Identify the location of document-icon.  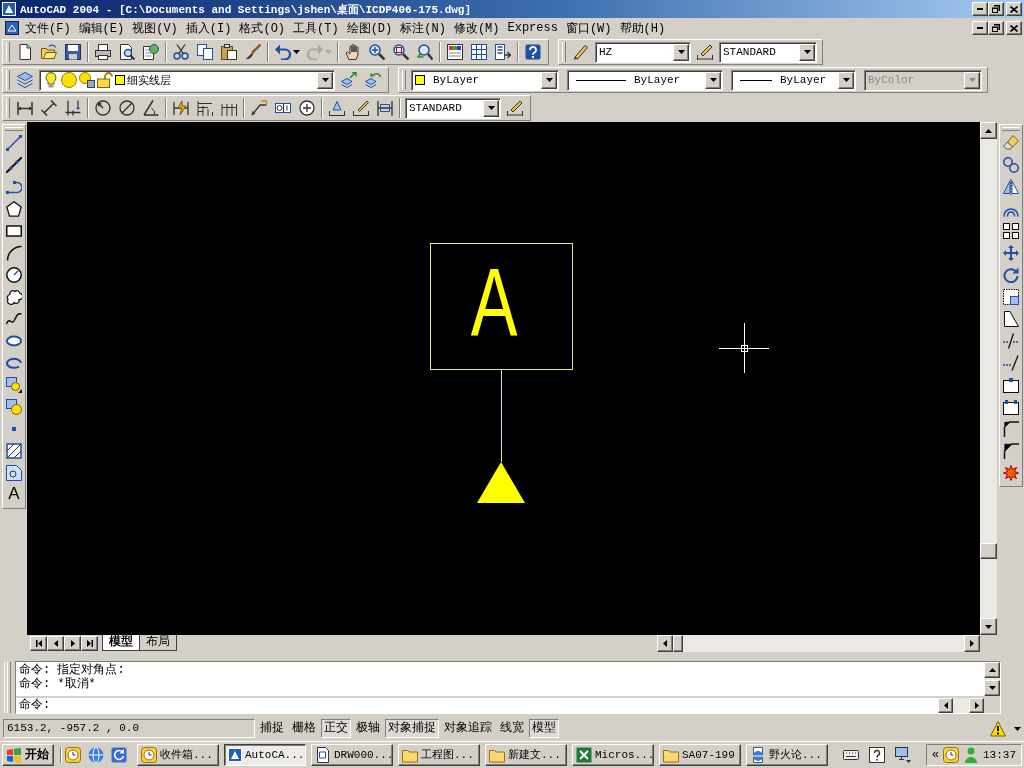
(12, 28).